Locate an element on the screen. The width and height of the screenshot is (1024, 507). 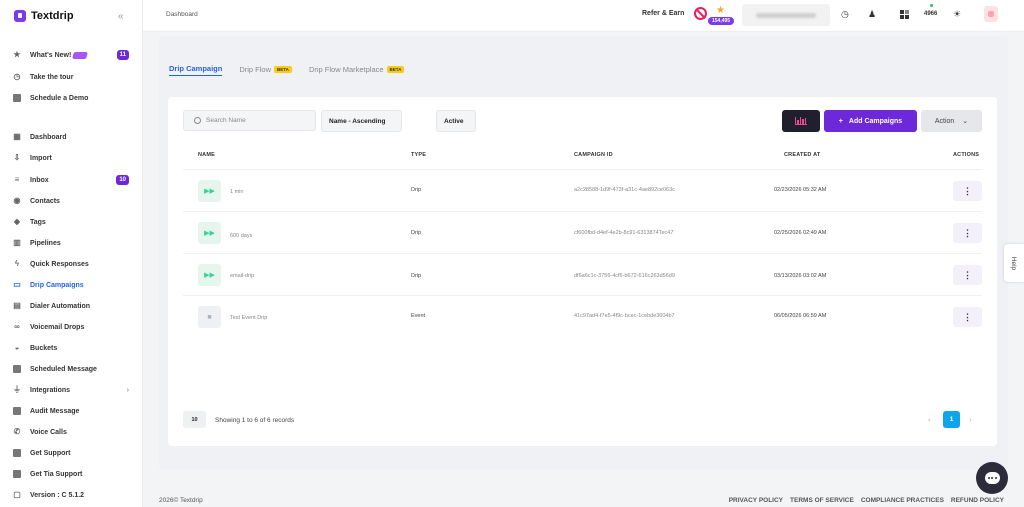
chevron-right-icon: › is located at coordinates (970, 419).